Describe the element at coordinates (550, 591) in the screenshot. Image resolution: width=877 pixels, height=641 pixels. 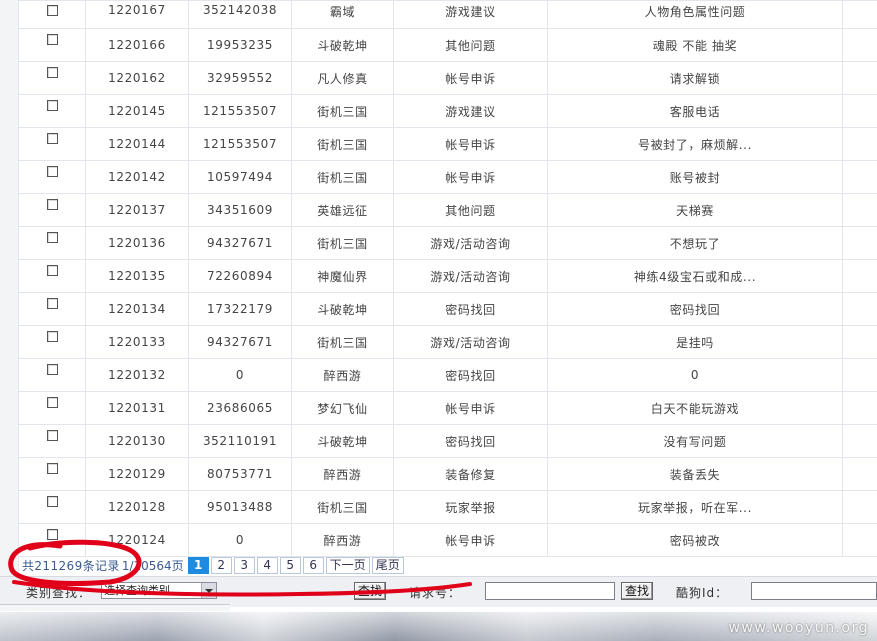
I see `request-number-input` at that location.